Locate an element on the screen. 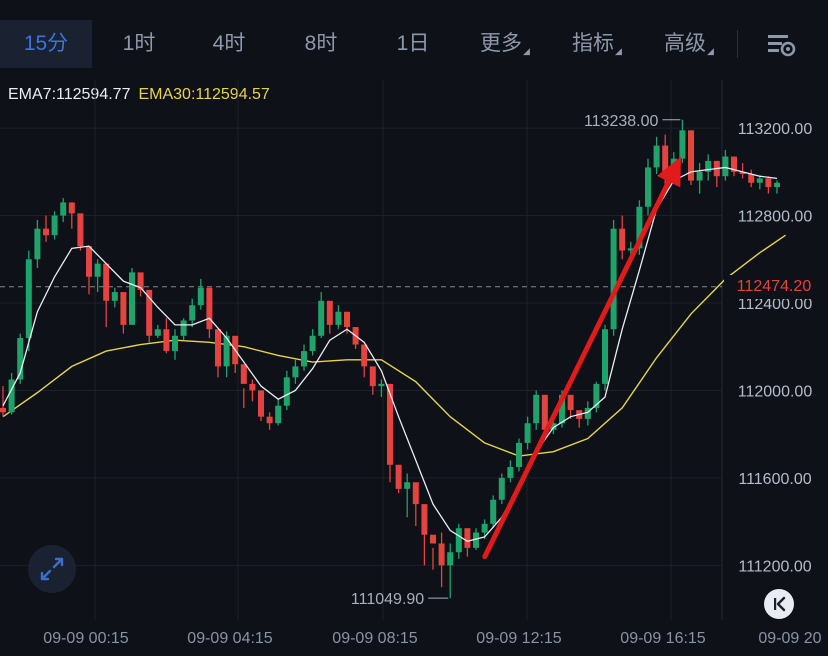 The width and height of the screenshot is (828, 656). time-tick-label: 09-09 16:15 is located at coordinates (663, 638).